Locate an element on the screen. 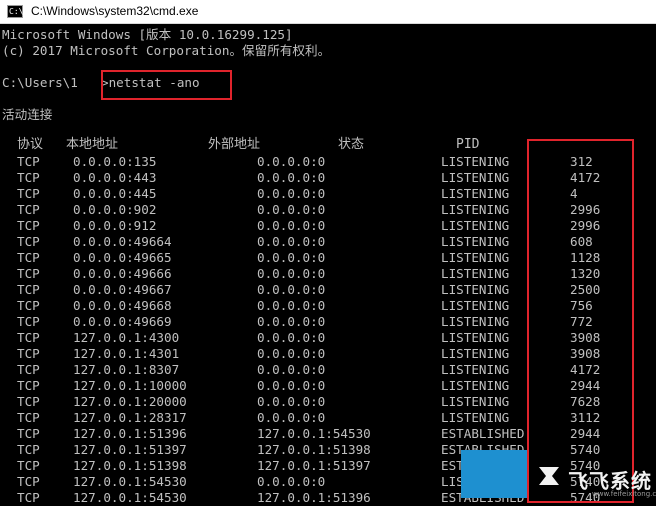  col-pid: PID is located at coordinates (468, 144).